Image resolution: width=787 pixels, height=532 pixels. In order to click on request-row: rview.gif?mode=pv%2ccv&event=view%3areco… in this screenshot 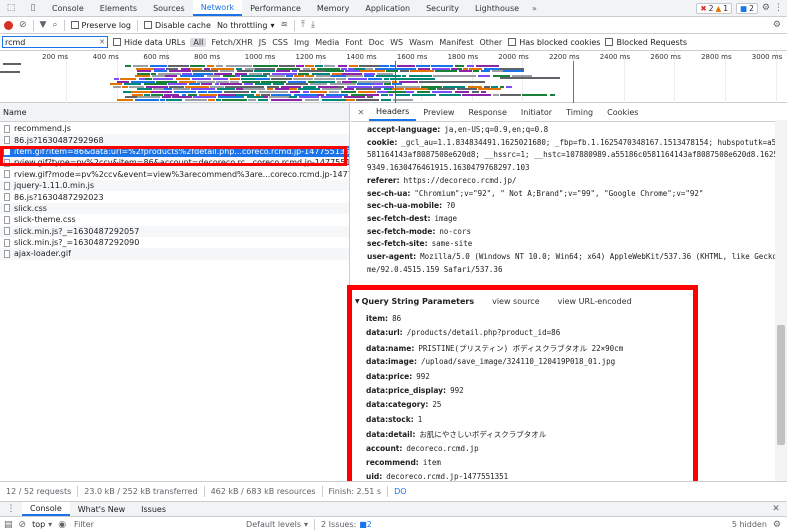, I will do `click(174, 174)`.